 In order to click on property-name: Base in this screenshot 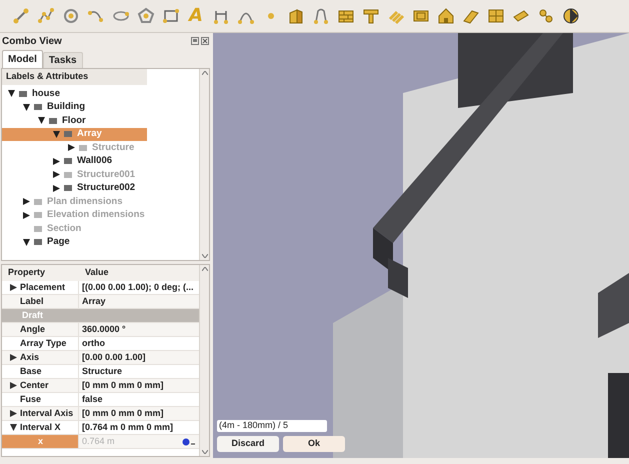, I will do `click(31, 371)`.